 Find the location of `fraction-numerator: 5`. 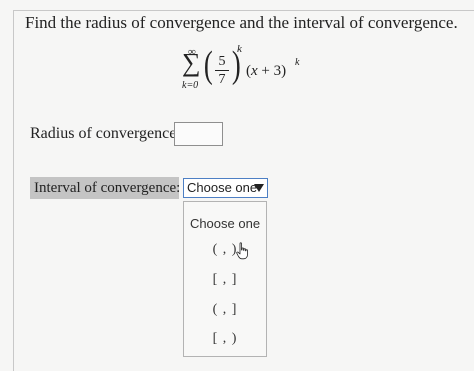

fraction-numerator: 5 is located at coordinates (222, 61).